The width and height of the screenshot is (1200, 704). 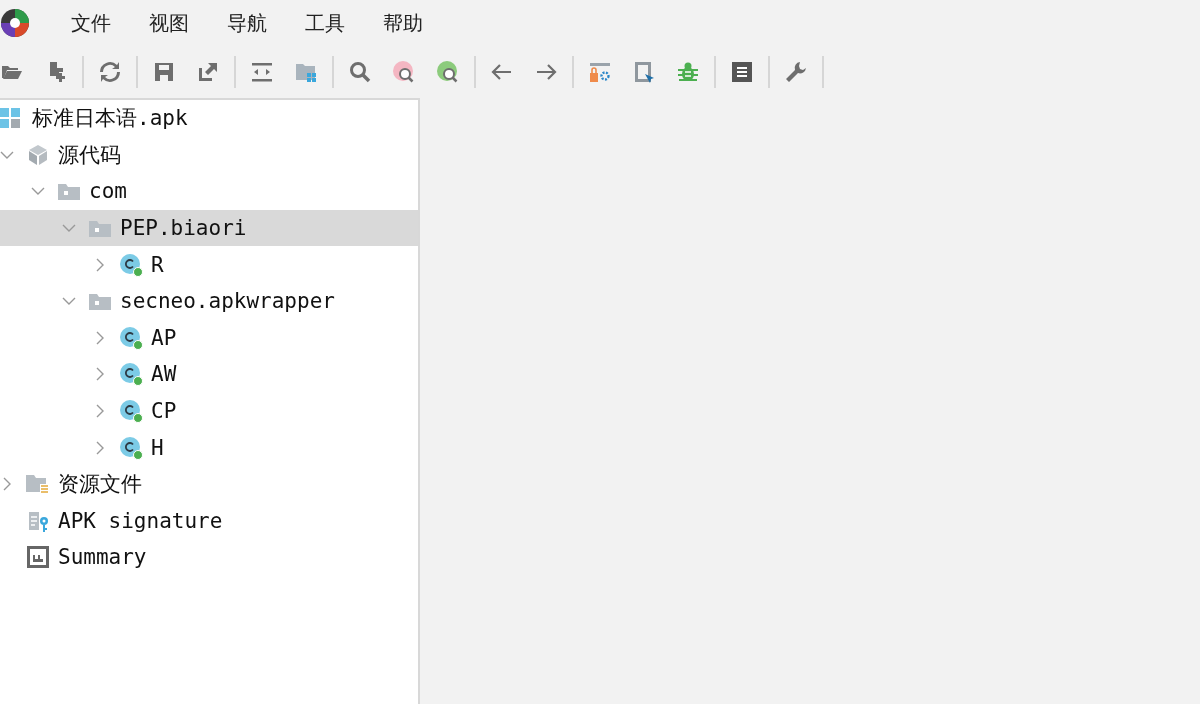 I want to click on menu-item: 工具, so click(x=325, y=23).